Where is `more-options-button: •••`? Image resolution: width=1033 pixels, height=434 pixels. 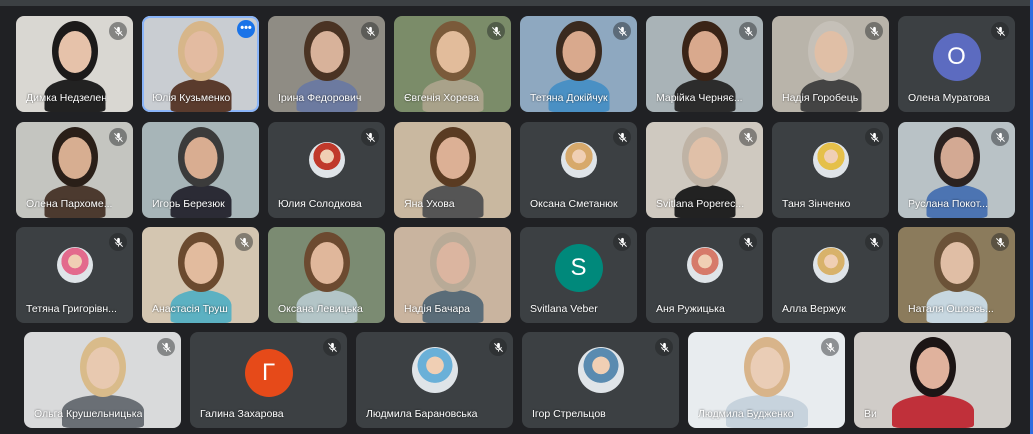 more-options-button: ••• is located at coordinates (246, 29).